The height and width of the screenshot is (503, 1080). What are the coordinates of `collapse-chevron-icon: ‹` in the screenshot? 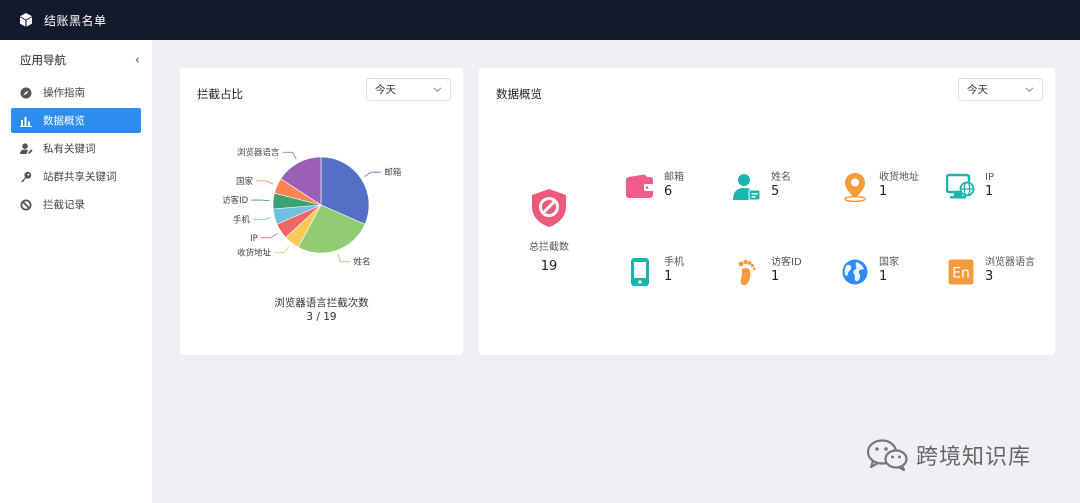 It's located at (137, 60).